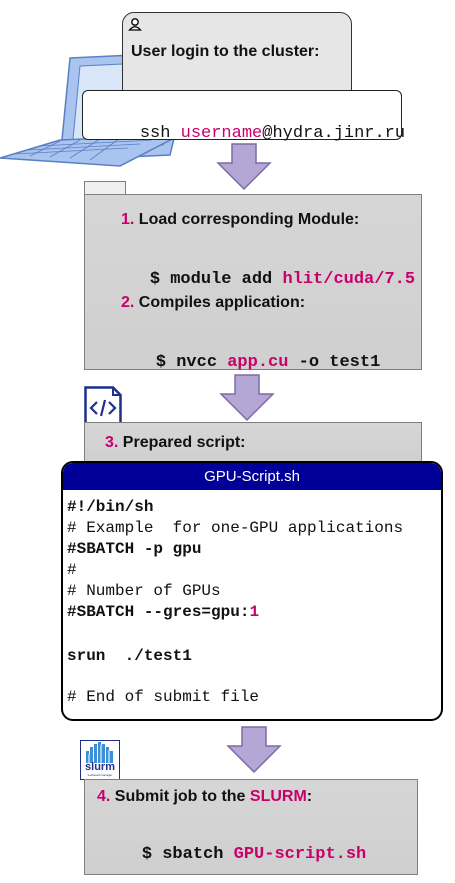 This screenshot has height=883, width=455. Describe the element at coordinates (334, 133) in the screenshot. I see `ssh-cmd-host: @hydra.jinr.ru` at that location.